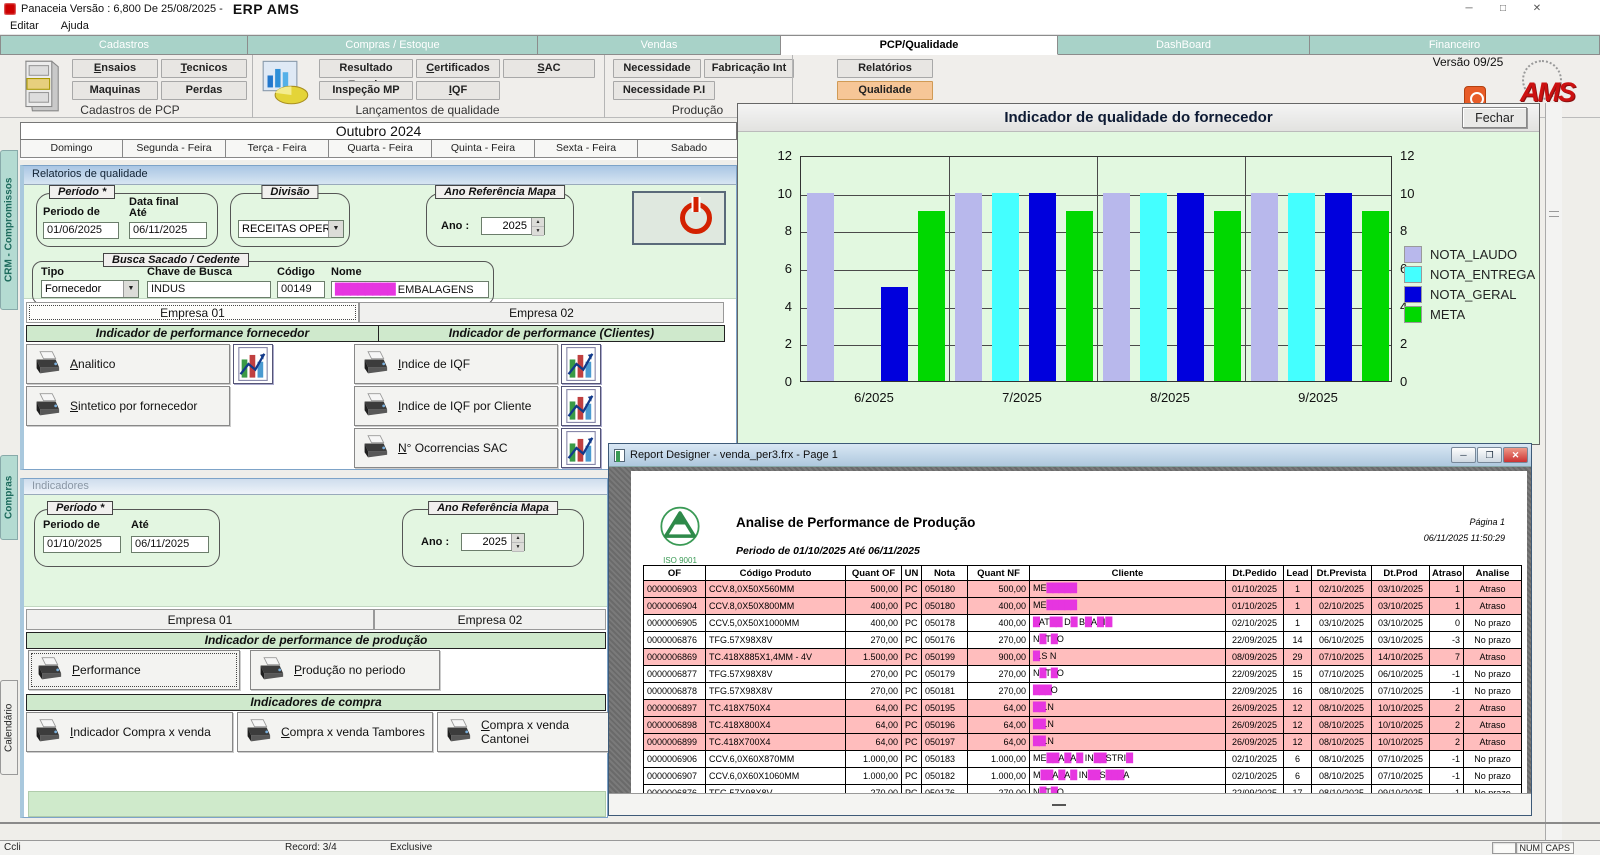 The width and height of the screenshot is (1600, 855). I want to click on group-separator, so click(949, 269).